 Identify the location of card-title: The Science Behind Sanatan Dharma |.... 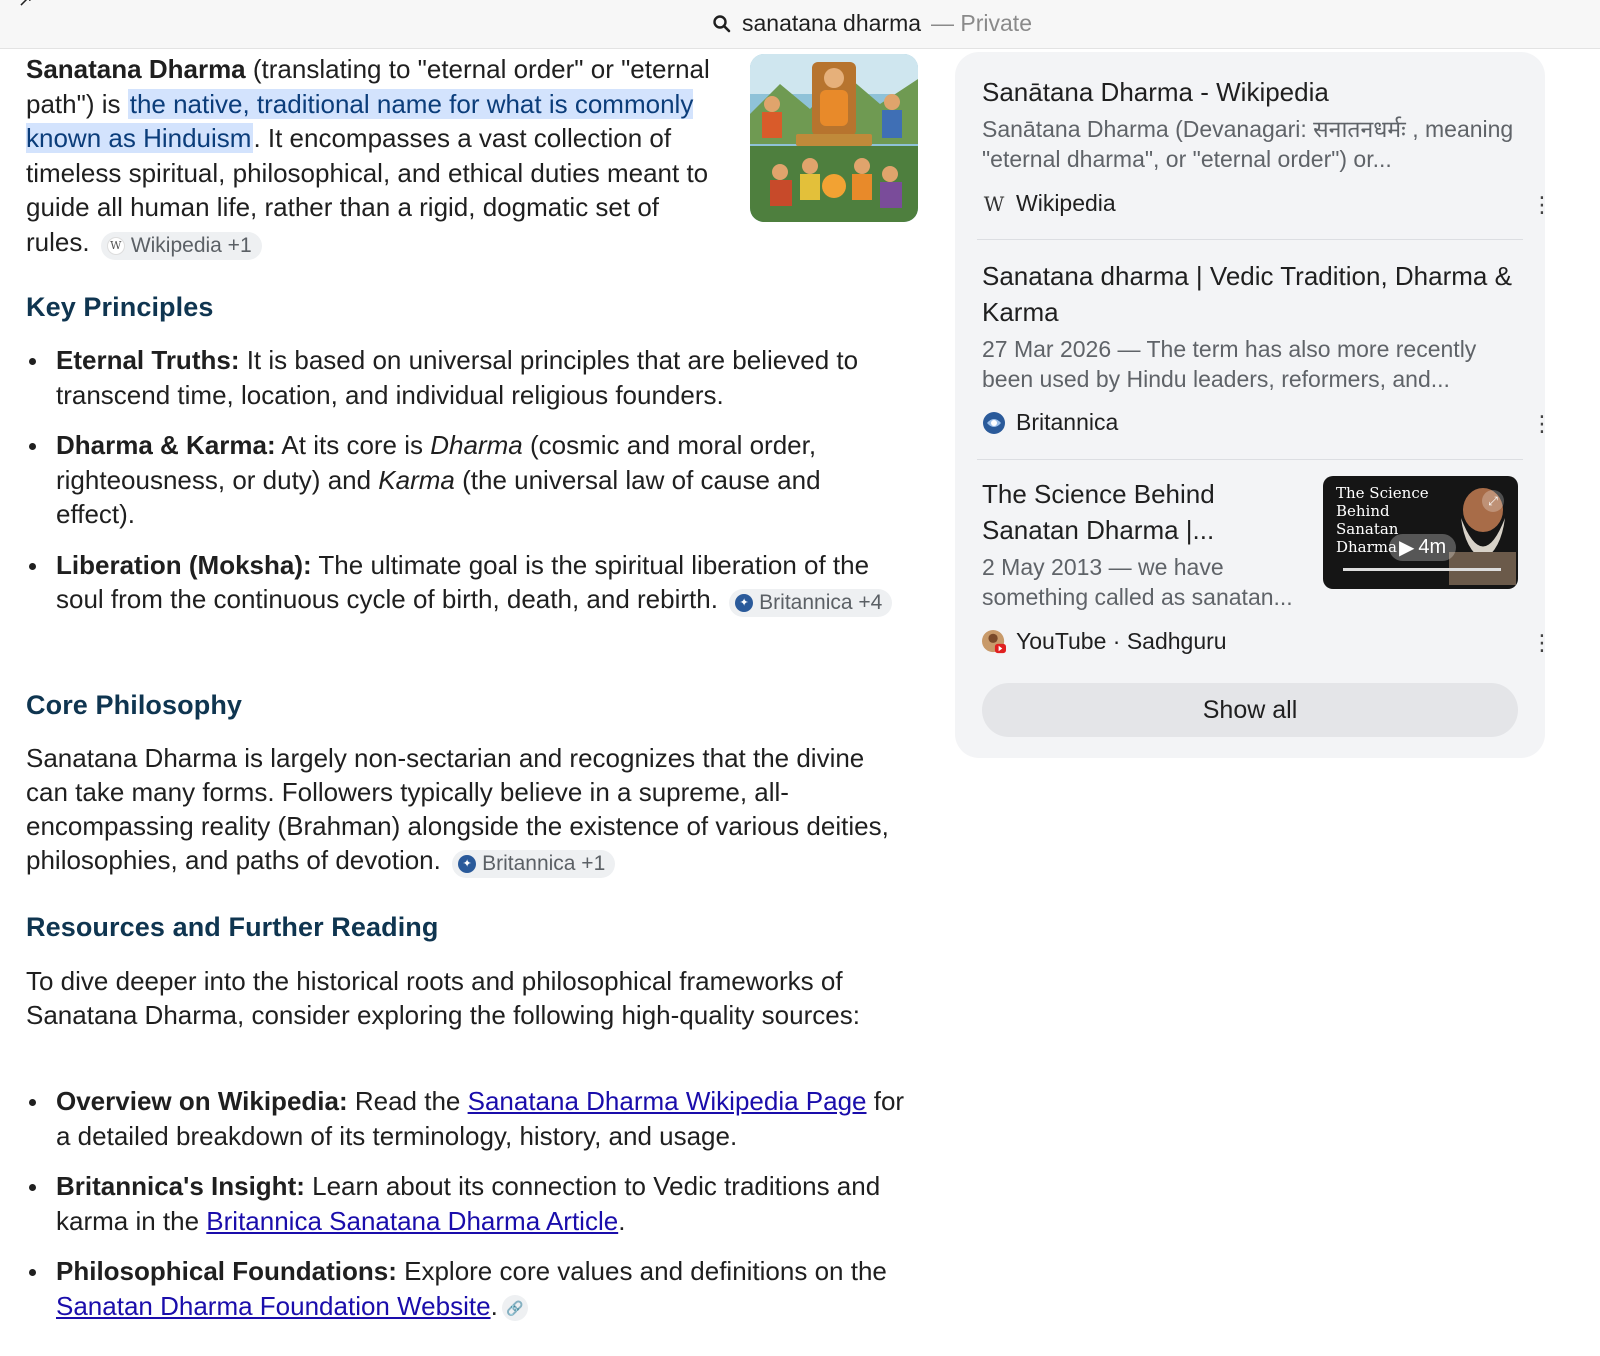
(1147, 512).